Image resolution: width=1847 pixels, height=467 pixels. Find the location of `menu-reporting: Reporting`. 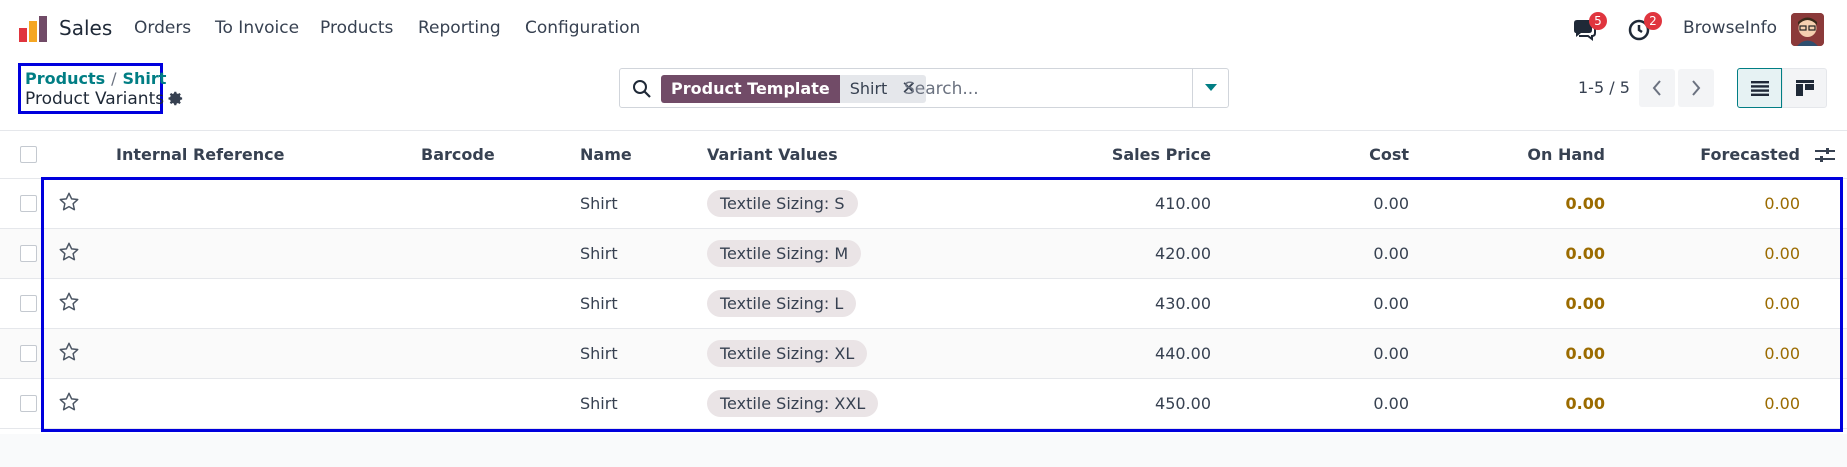

menu-reporting: Reporting is located at coordinates (459, 28).